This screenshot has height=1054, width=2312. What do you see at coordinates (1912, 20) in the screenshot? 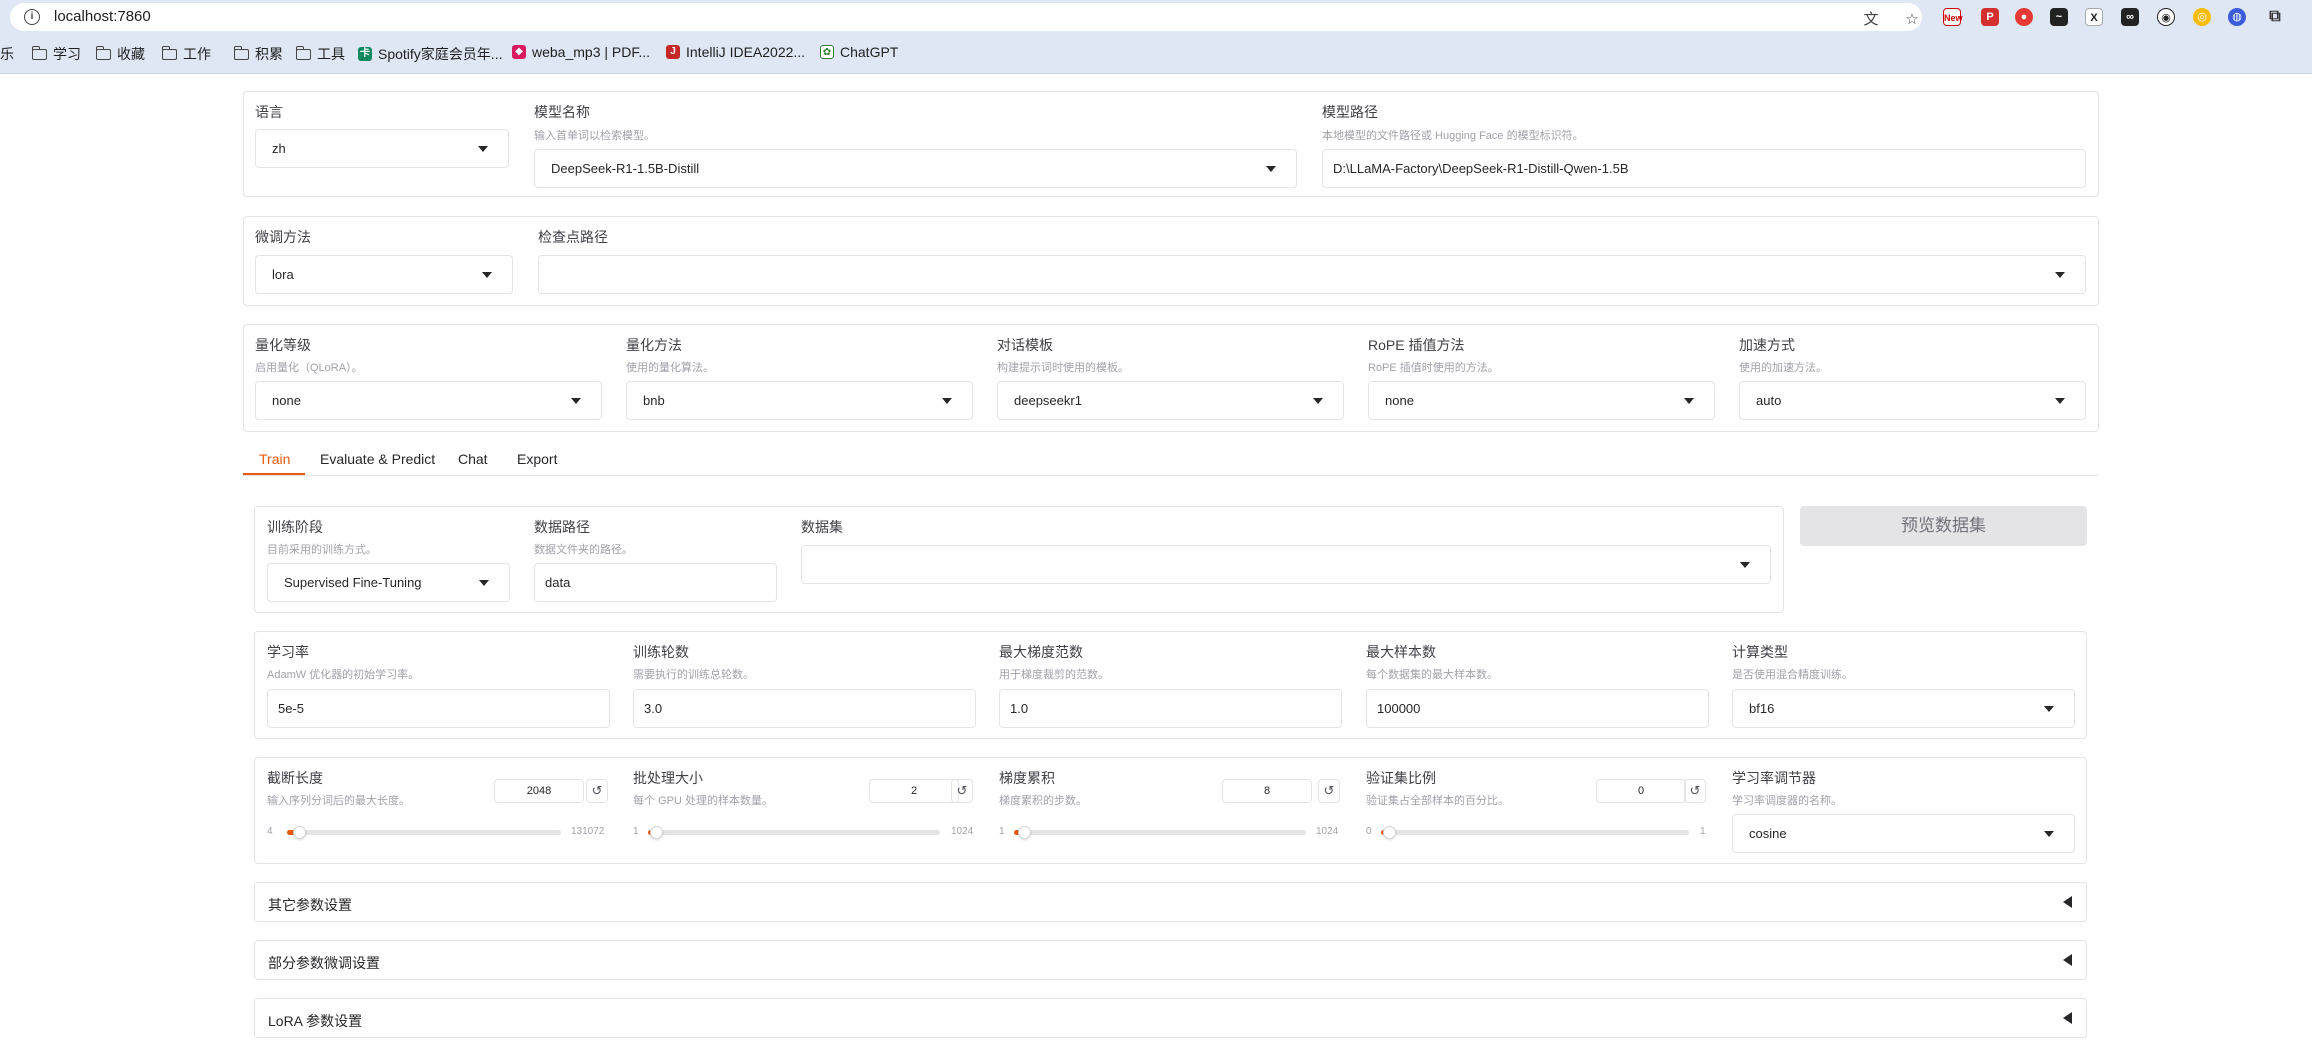
I see `bookmark-star-icon: ☆` at bounding box center [1912, 20].